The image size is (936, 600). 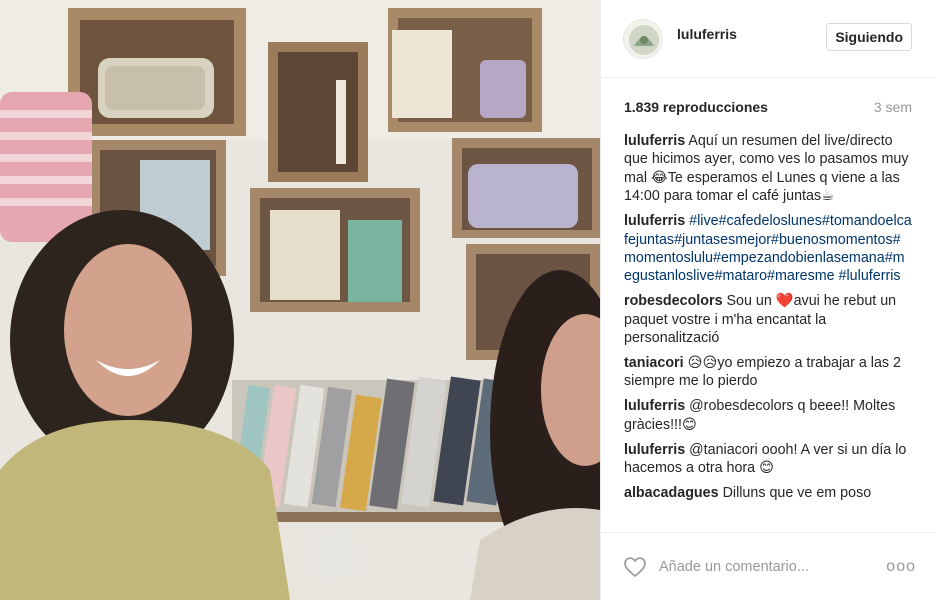 What do you see at coordinates (465, 70) in the screenshot?
I see `crate-top-right` at bounding box center [465, 70].